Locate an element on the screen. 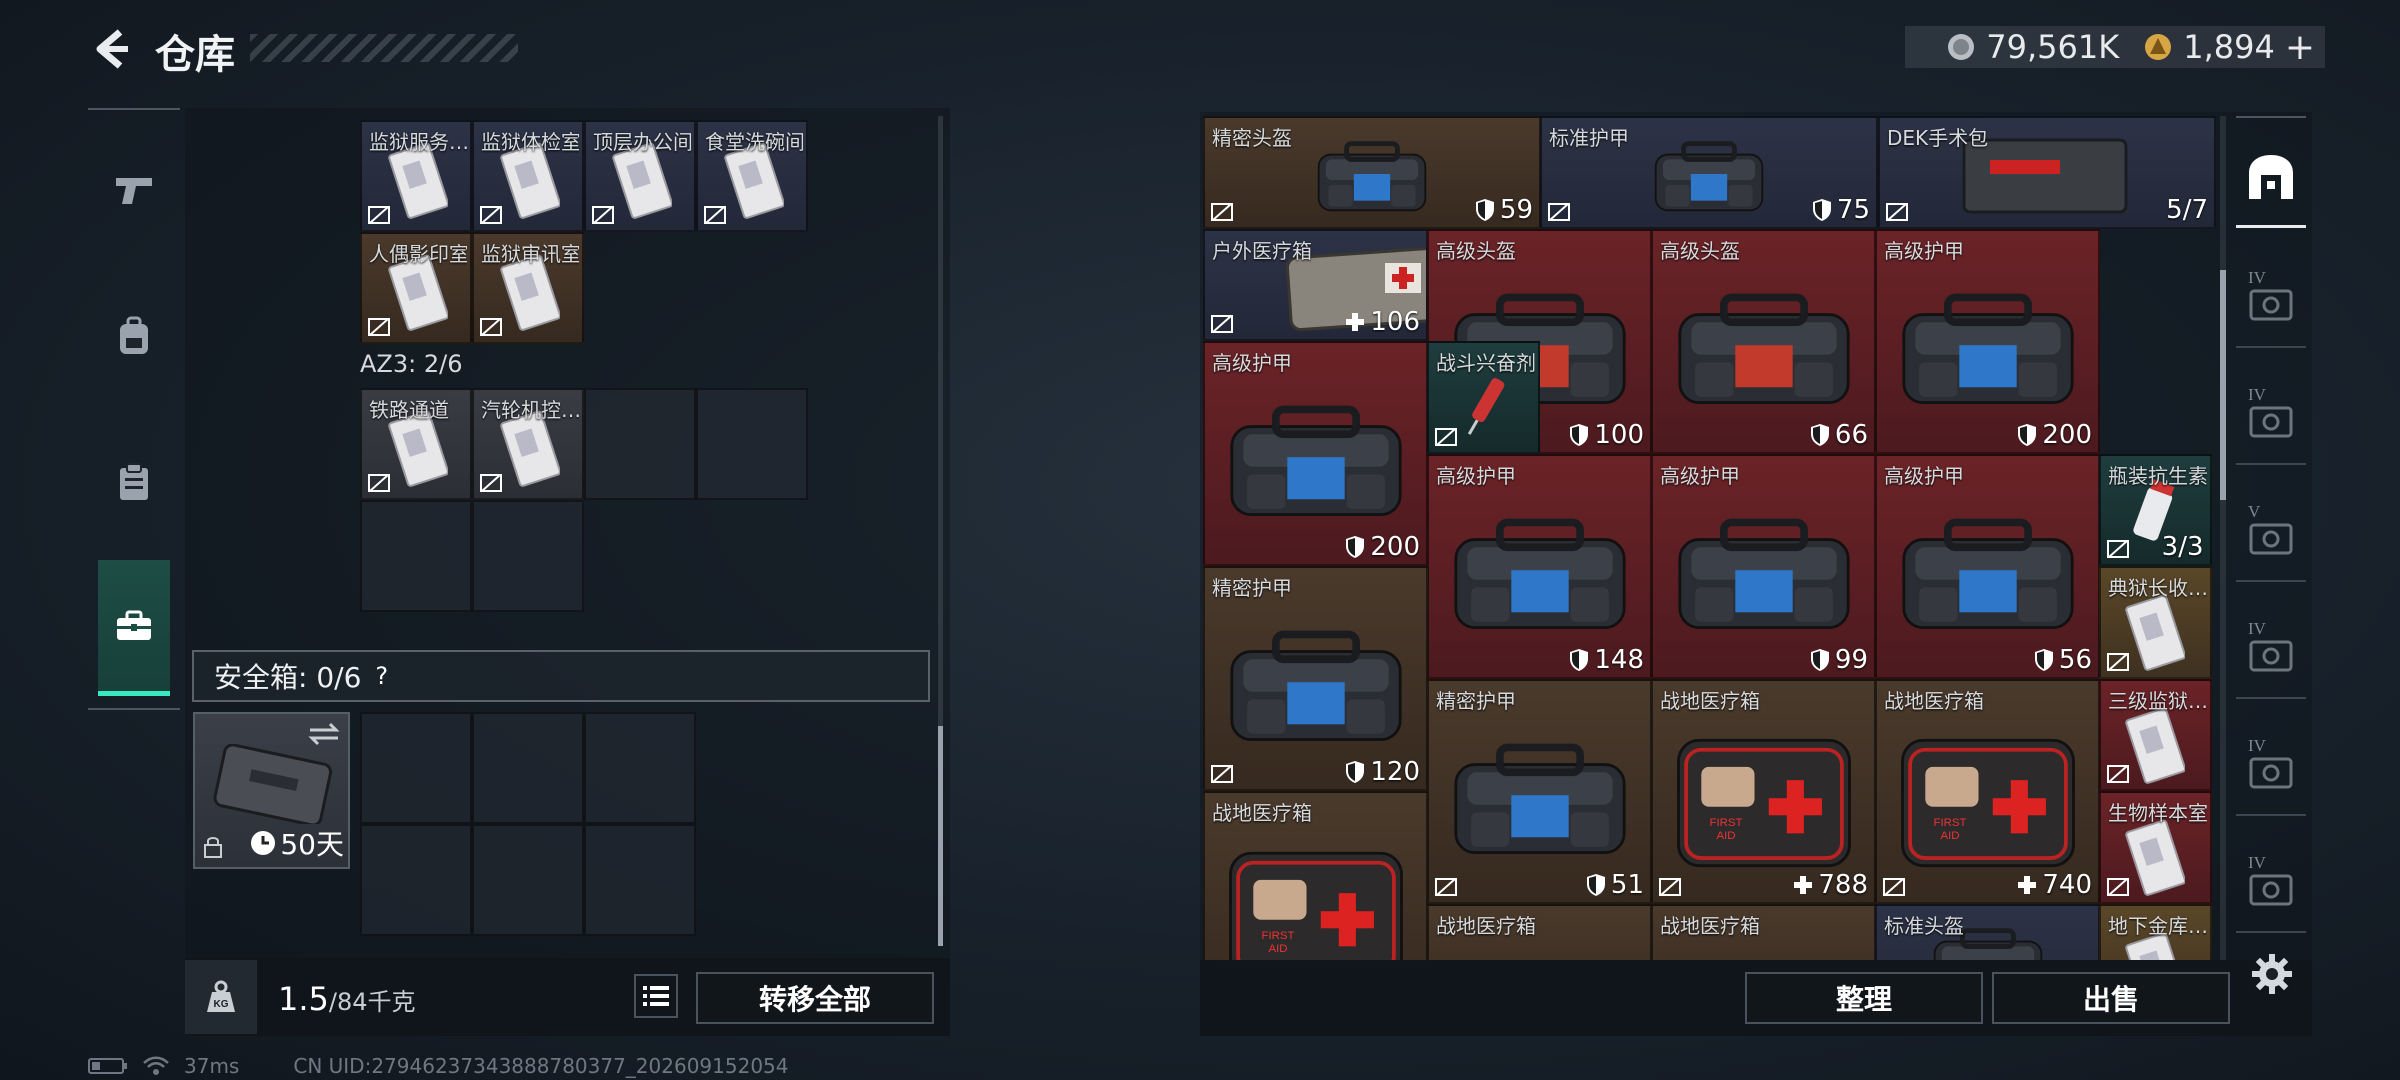 Image resolution: width=2400 pixels, height=1080 pixels. storage-tier-label: V is located at coordinates (2254, 511).